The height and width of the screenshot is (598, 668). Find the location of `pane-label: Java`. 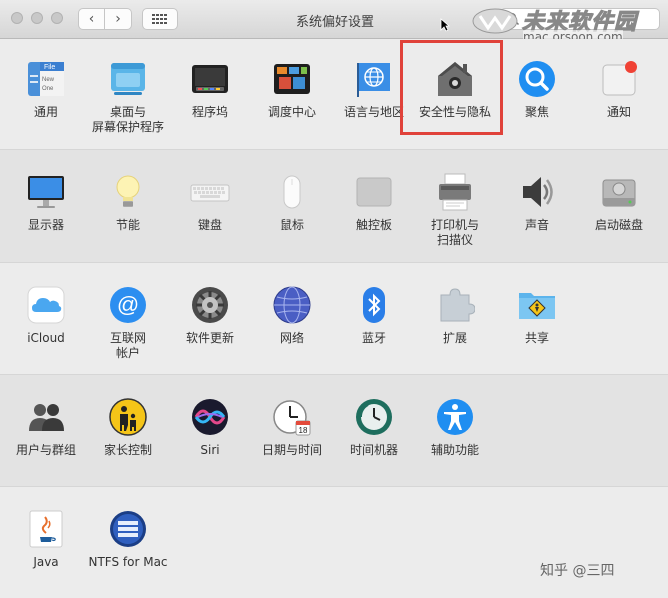

pane-label: Java is located at coordinates (46, 562).